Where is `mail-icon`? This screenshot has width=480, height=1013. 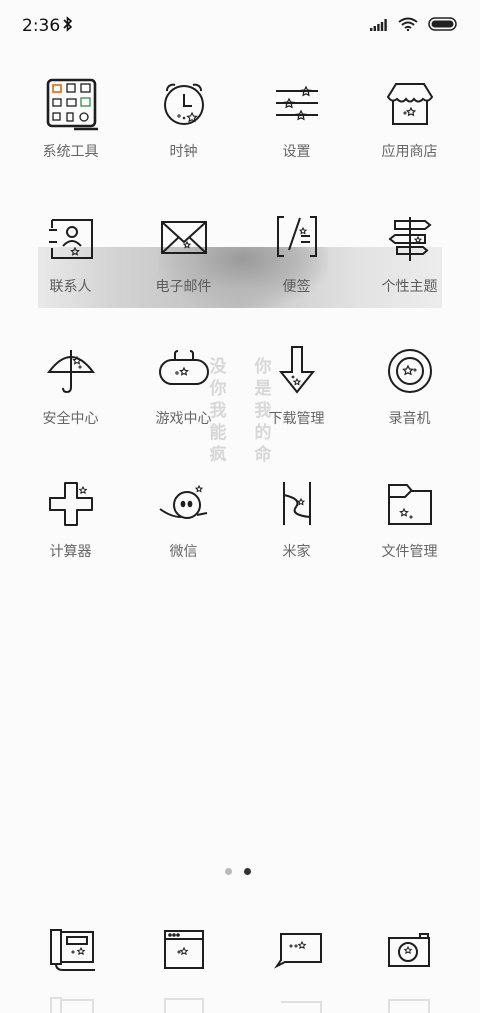 mail-icon is located at coordinates (184, 239).